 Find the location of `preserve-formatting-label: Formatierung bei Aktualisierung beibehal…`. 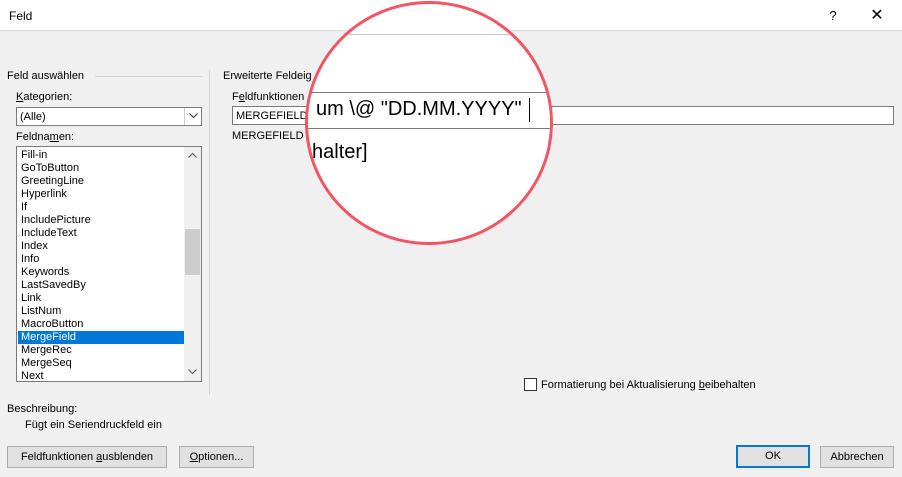

preserve-formatting-label: Formatierung bei Aktualisierung beibehal… is located at coordinates (648, 385).